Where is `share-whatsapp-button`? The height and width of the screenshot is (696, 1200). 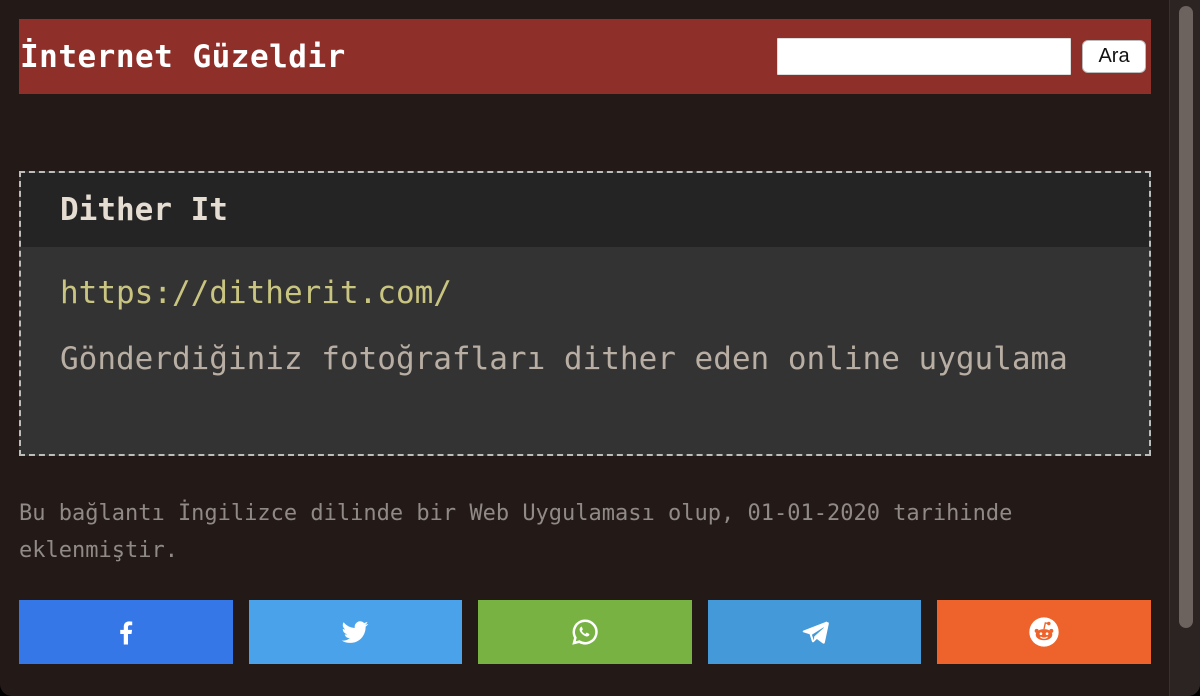
share-whatsapp-button is located at coordinates (585, 632).